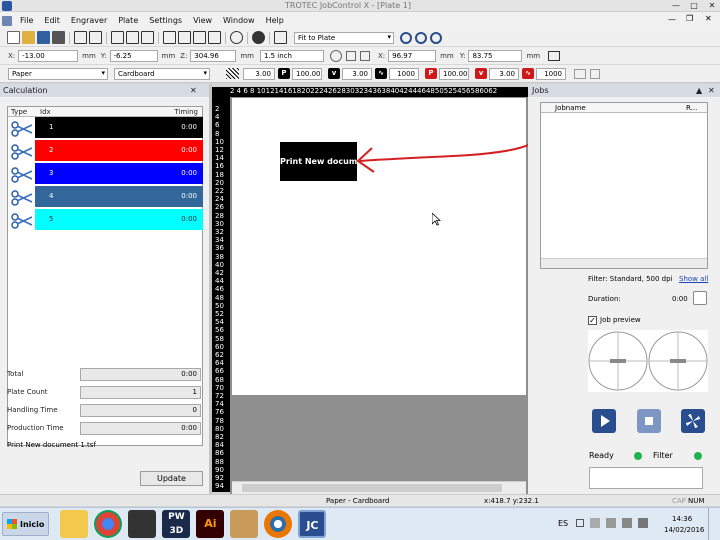  I want to click on menu-engraver: Engraver, so click(89, 20).